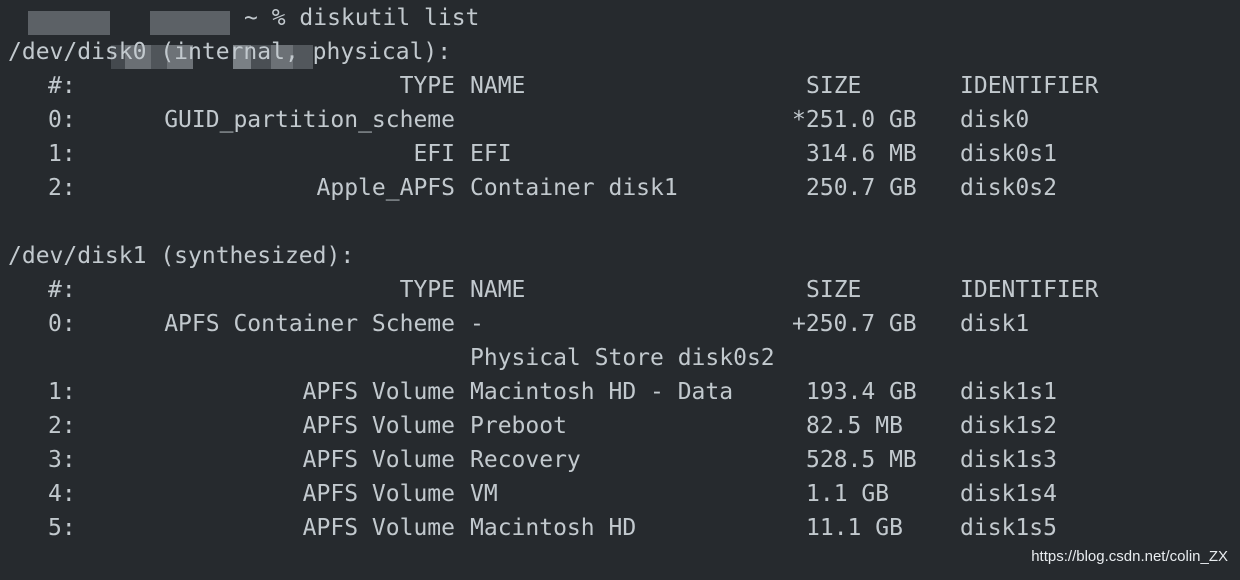 The height and width of the screenshot is (580, 1240). What do you see at coordinates (309, 120) in the screenshot?
I see `row-type: GUID_partition_scheme` at bounding box center [309, 120].